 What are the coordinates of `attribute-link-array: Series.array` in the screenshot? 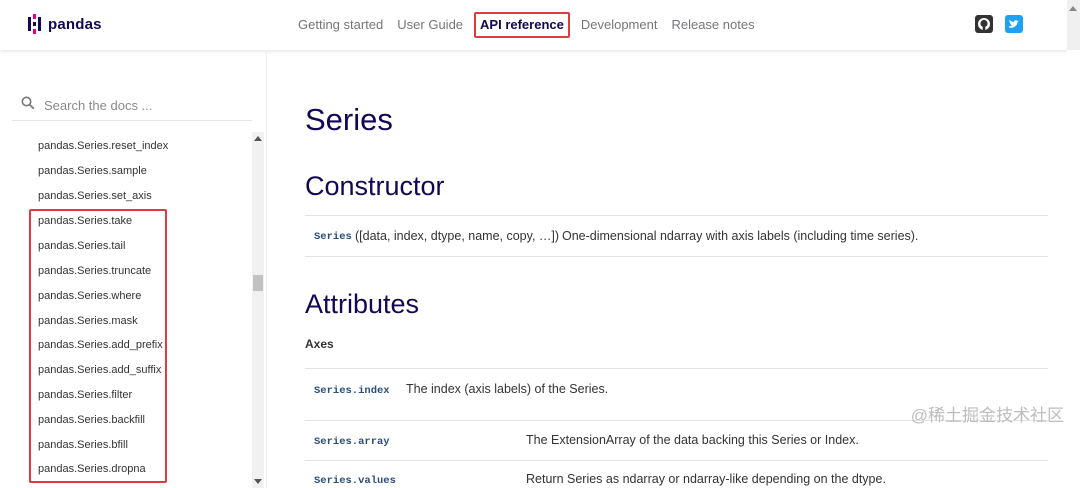 It's located at (352, 442).